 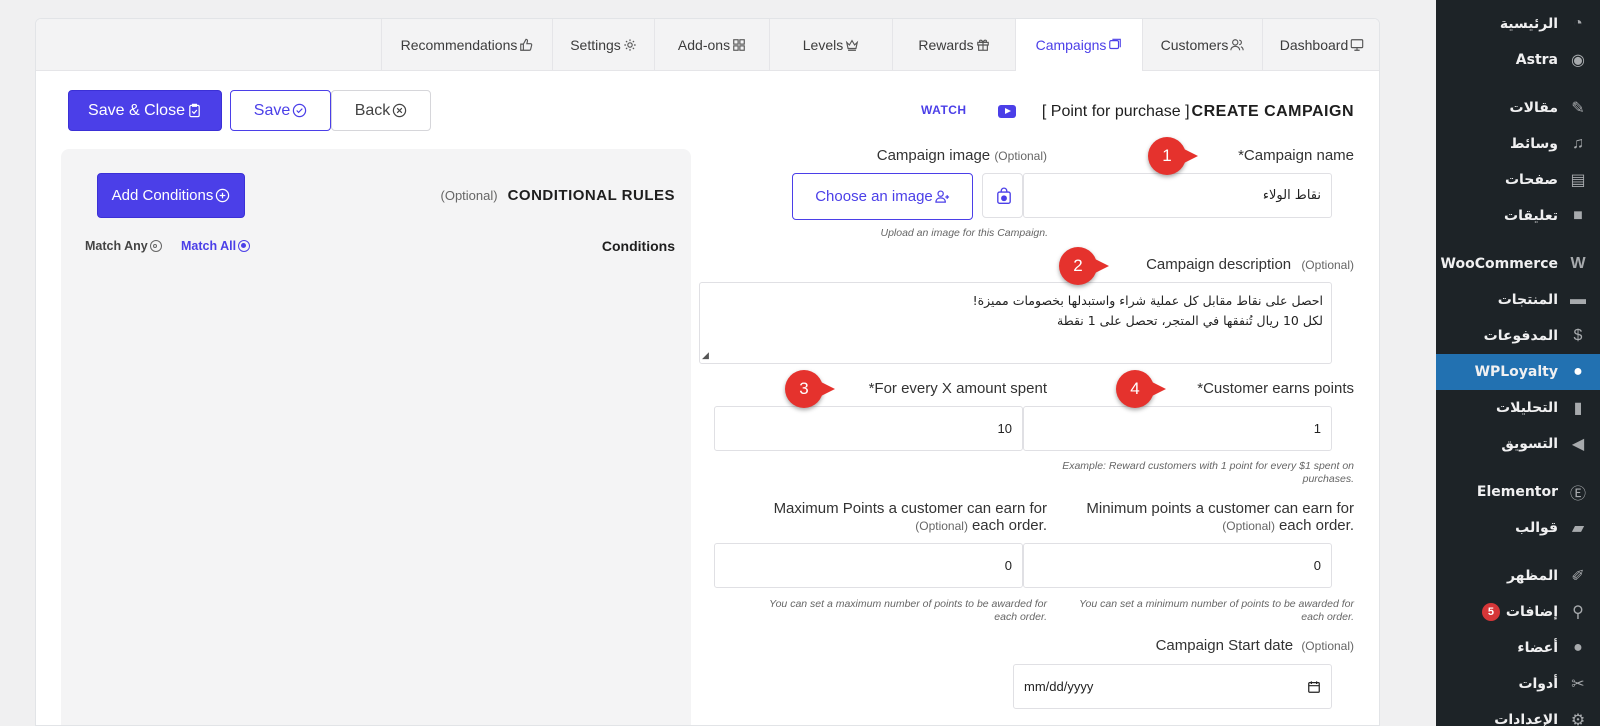 What do you see at coordinates (1177, 428) in the screenshot?
I see `customer-earns-input: 1` at bounding box center [1177, 428].